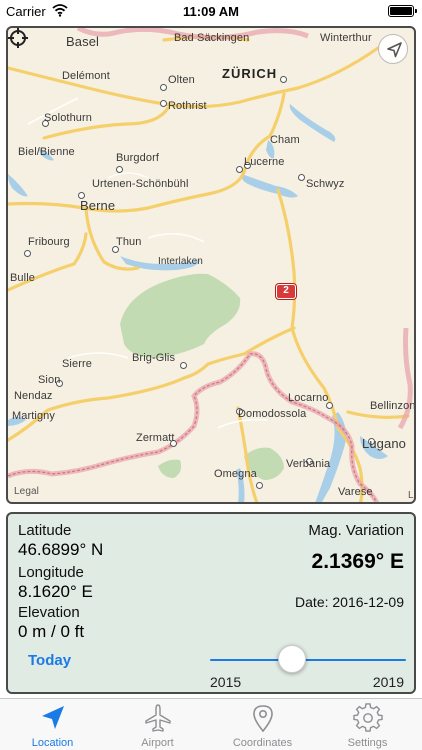 This screenshot has width=422, height=750. What do you see at coordinates (262, 743) in the screenshot?
I see `tab-label: Coordinates` at bounding box center [262, 743].